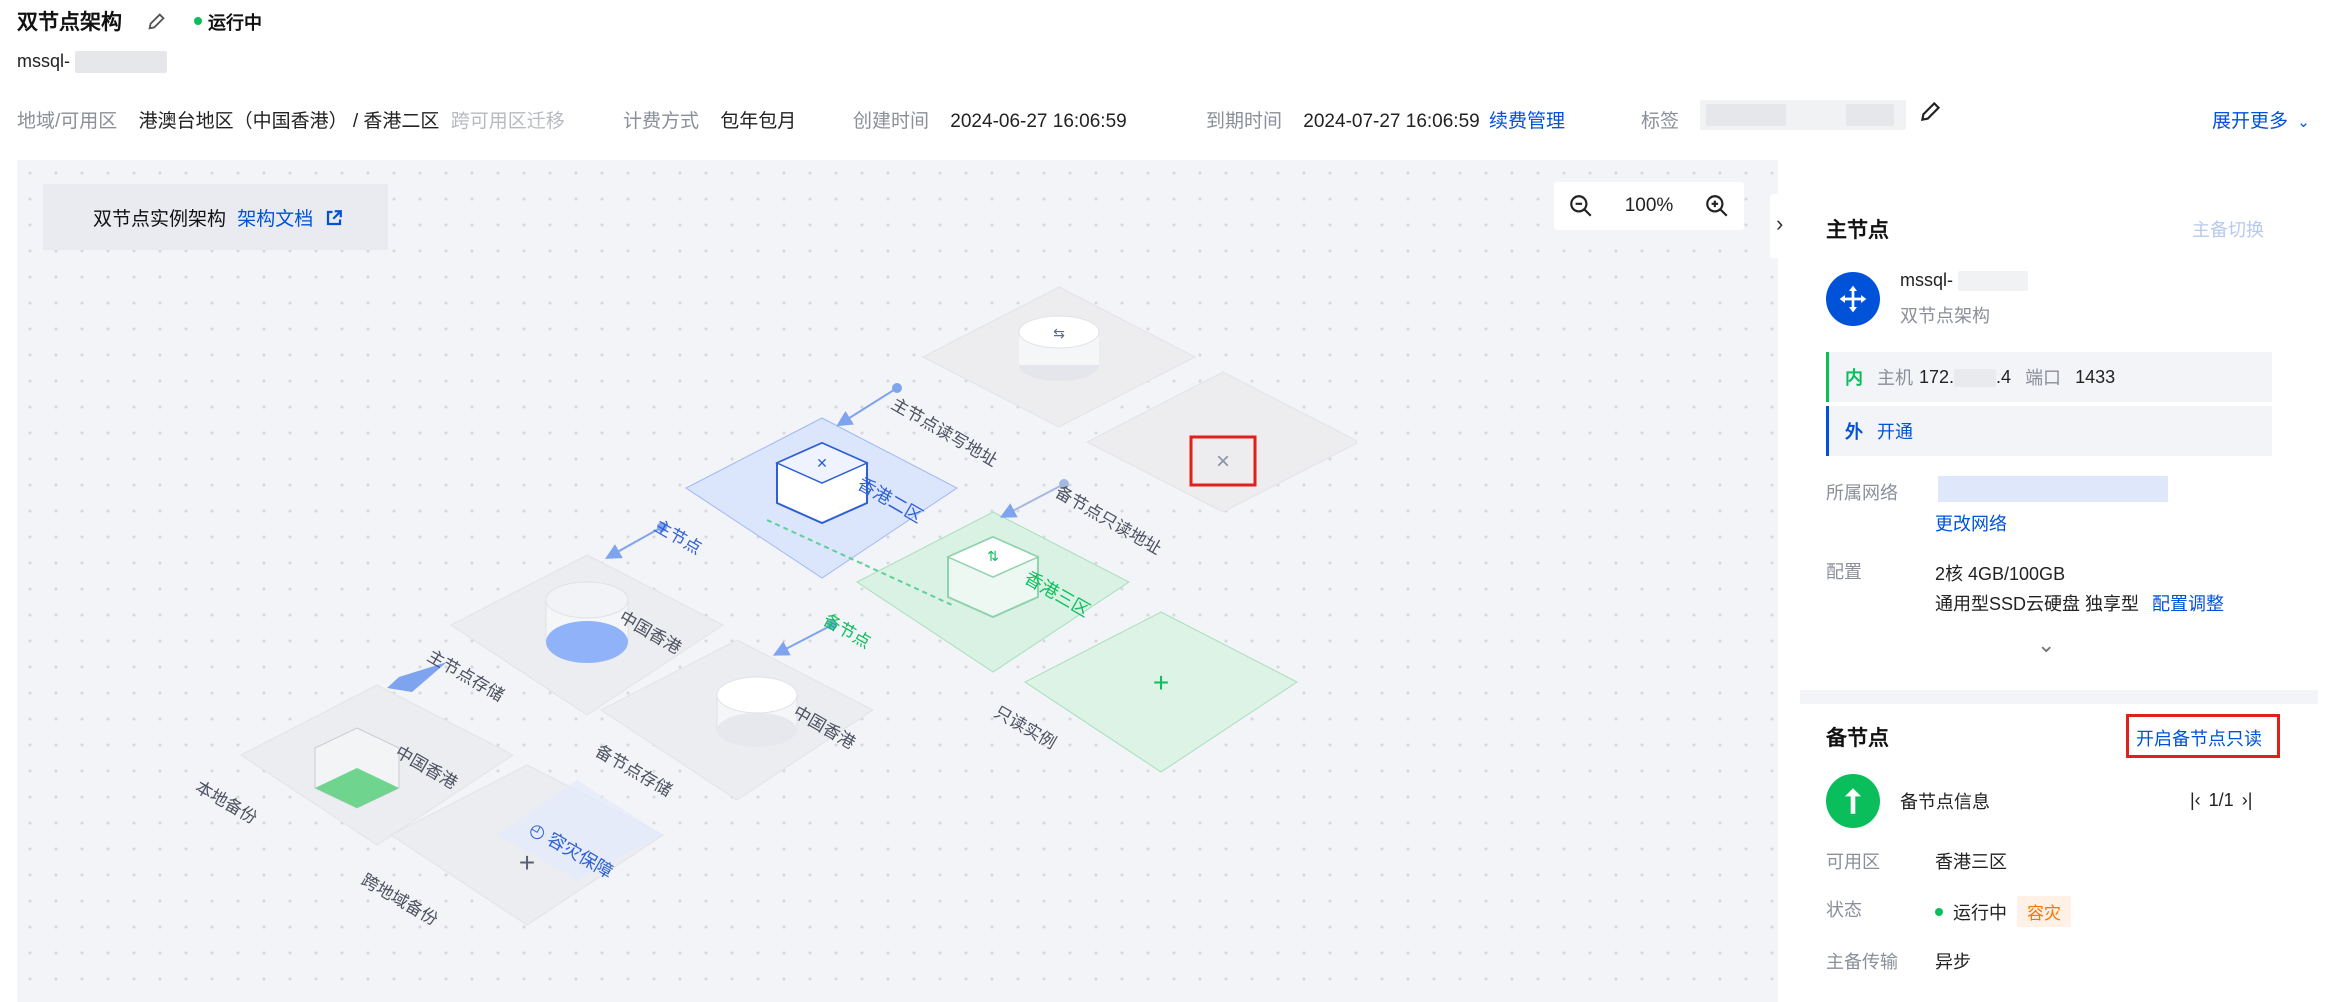  I want to click on standby-storage-cylinder, so click(757, 711).